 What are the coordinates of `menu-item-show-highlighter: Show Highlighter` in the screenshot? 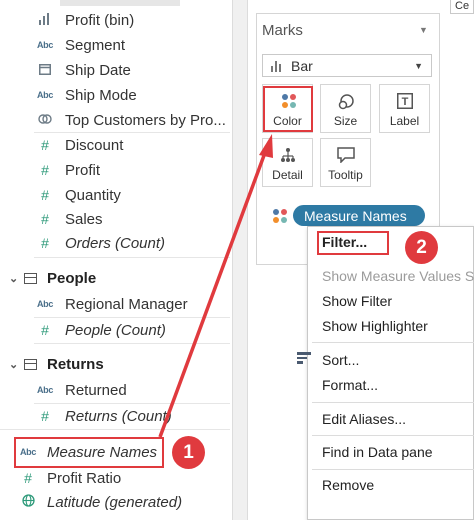 It's located at (375, 326).